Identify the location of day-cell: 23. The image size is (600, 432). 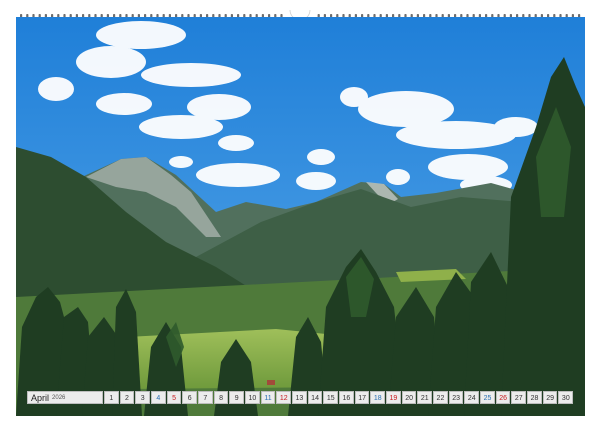
(456, 397).